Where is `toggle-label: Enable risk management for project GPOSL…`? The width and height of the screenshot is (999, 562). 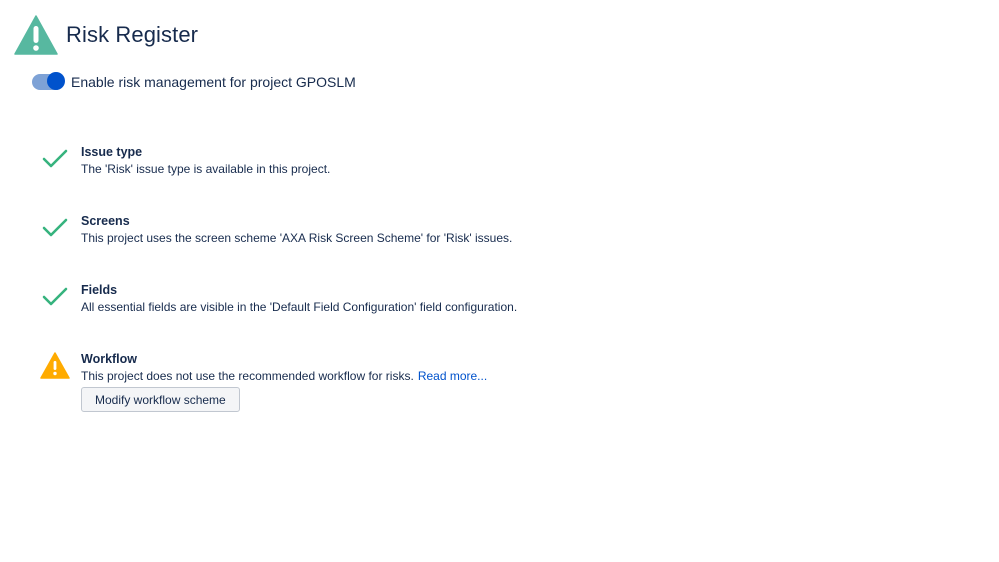 toggle-label: Enable risk management for project GPOSL… is located at coordinates (213, 82).